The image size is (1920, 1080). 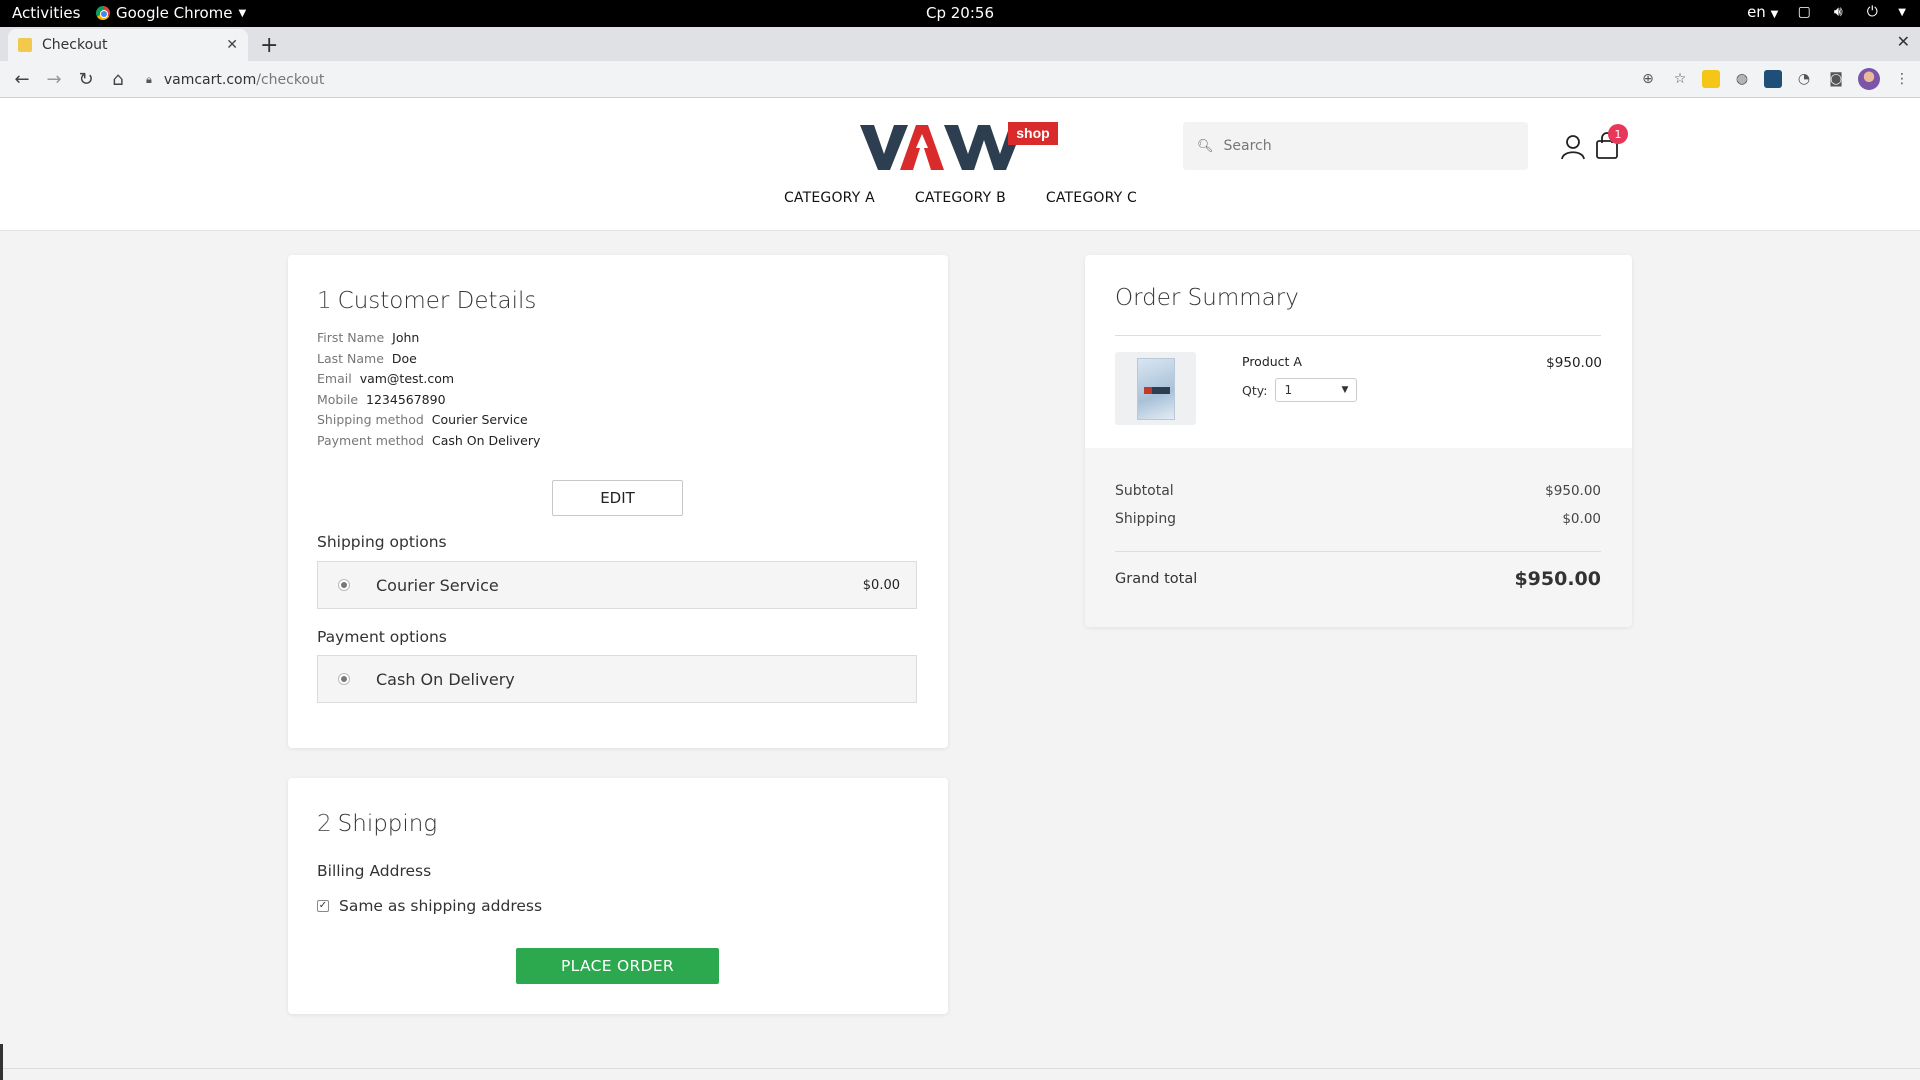 What do you see at coordinates (960, 1068) in the screenshot?
I see `footer-divider` at bounding box center [960, 1068].